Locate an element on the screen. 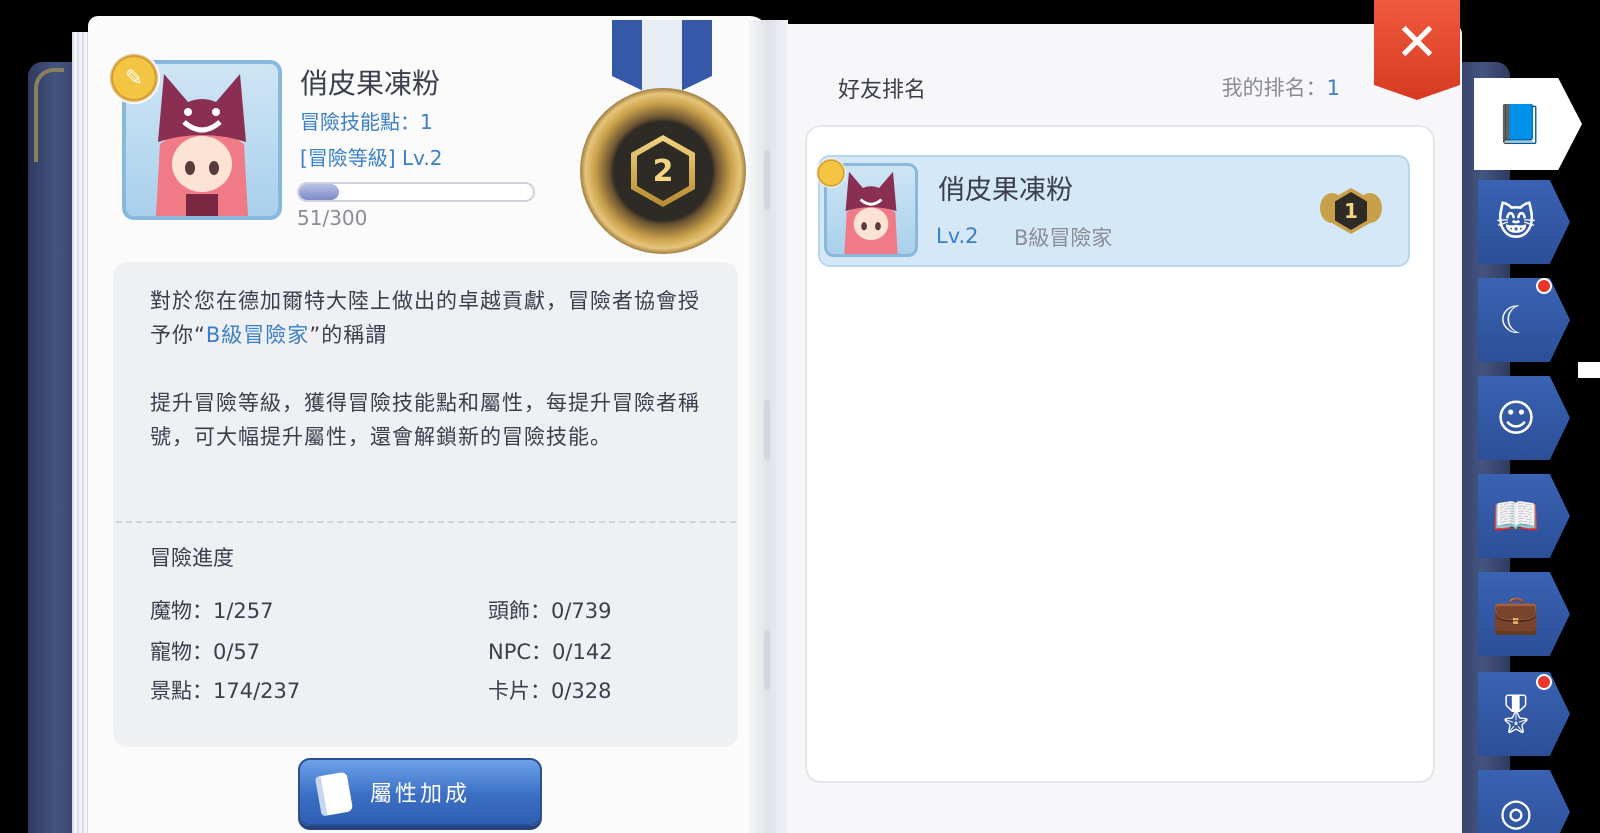 The width and height of the screenshot is (1600, 833). adventure-skill-points: 冒險技能點：1 is located at coordinates (366, 122).